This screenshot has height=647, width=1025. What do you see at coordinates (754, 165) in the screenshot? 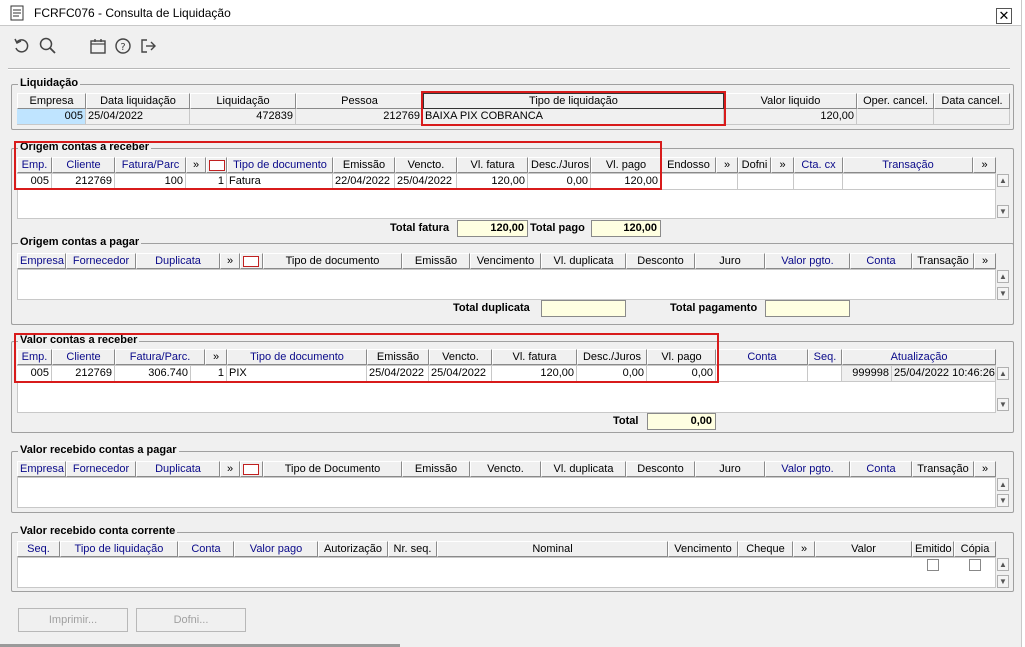
I see `hdr-or-dofni: Dofni` at bounding box center [754, 165].